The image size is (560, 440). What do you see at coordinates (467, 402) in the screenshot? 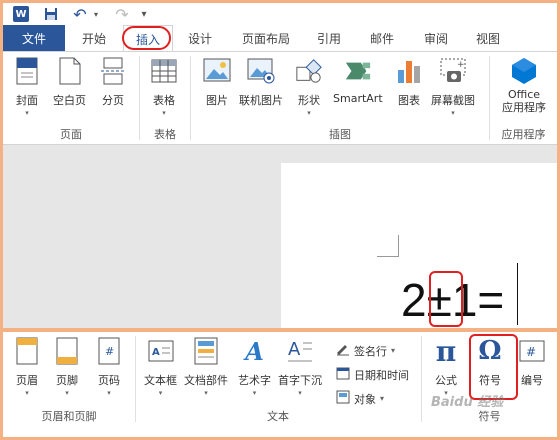
I see `watermark: Baidu 经验` at bounding box center [467, 402].